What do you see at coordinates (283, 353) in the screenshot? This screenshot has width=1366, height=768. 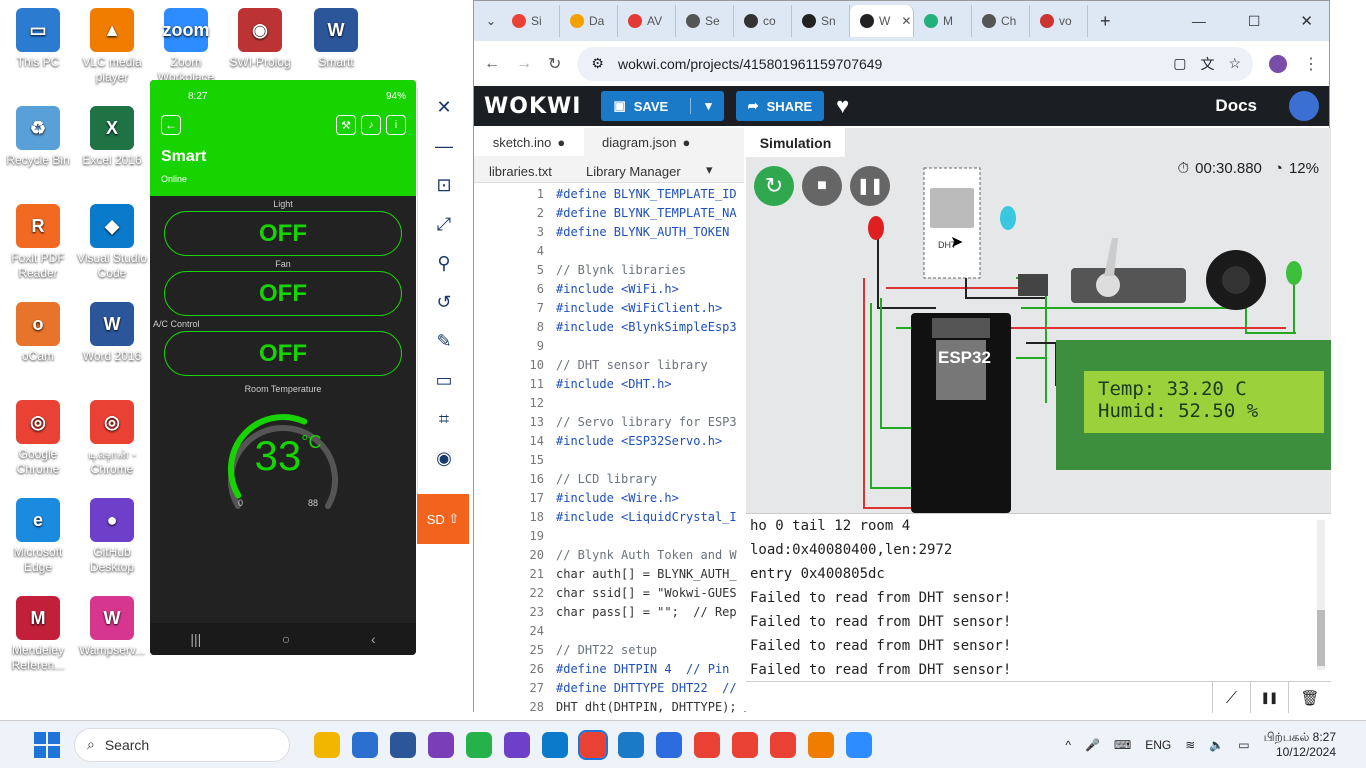 I see `ac-switch-button: OFF` at bounding box center [283, 353].